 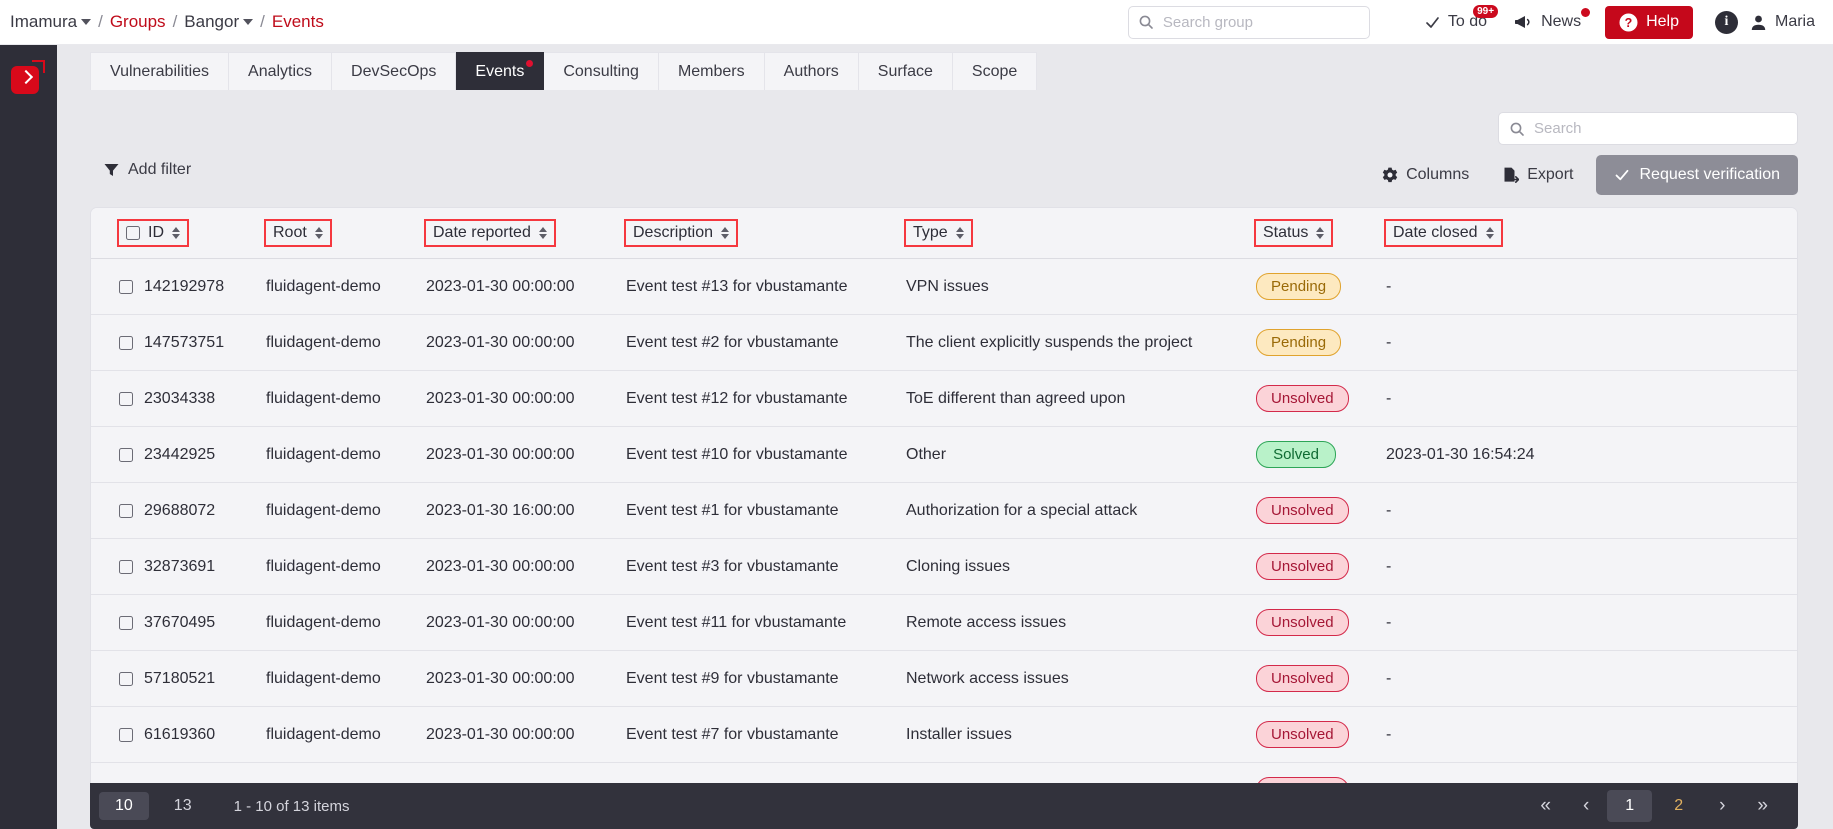 What do you see at coordinates (1590, 233) in the screenshot?
I see `column-header-date-closed: Date closed` at bounding box center [1590, 233].